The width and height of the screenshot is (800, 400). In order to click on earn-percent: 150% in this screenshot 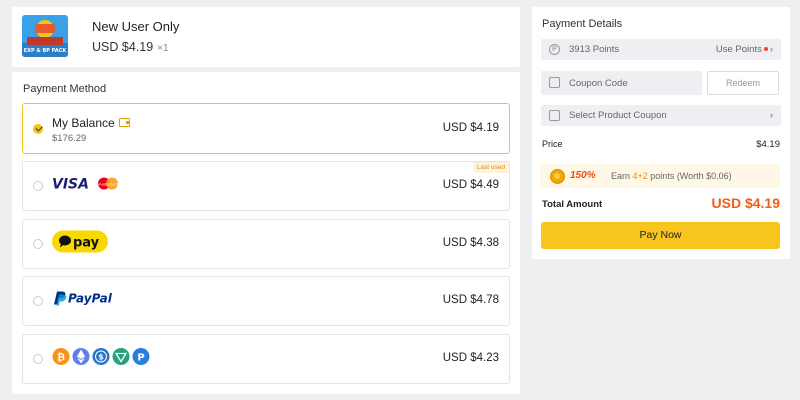, I will do `click(583, 175)`.